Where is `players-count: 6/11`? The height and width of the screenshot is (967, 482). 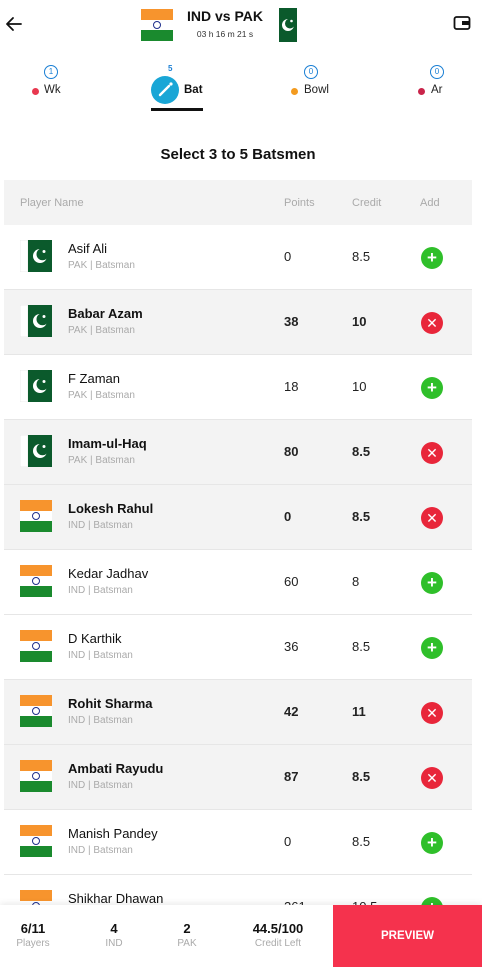
players-count: 6/11 is located at coordinates (33, 928).